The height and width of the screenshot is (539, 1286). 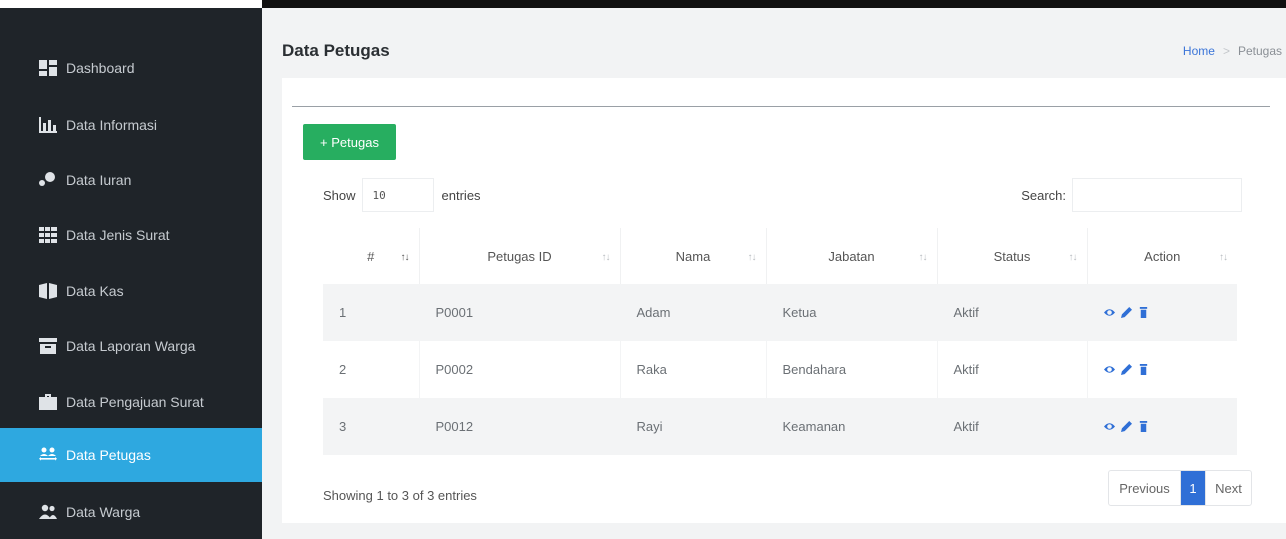 What do you see at coordinates (48, 402) in the screenshot?
I see `briefcase-icon` at bounding box center [48, 402].